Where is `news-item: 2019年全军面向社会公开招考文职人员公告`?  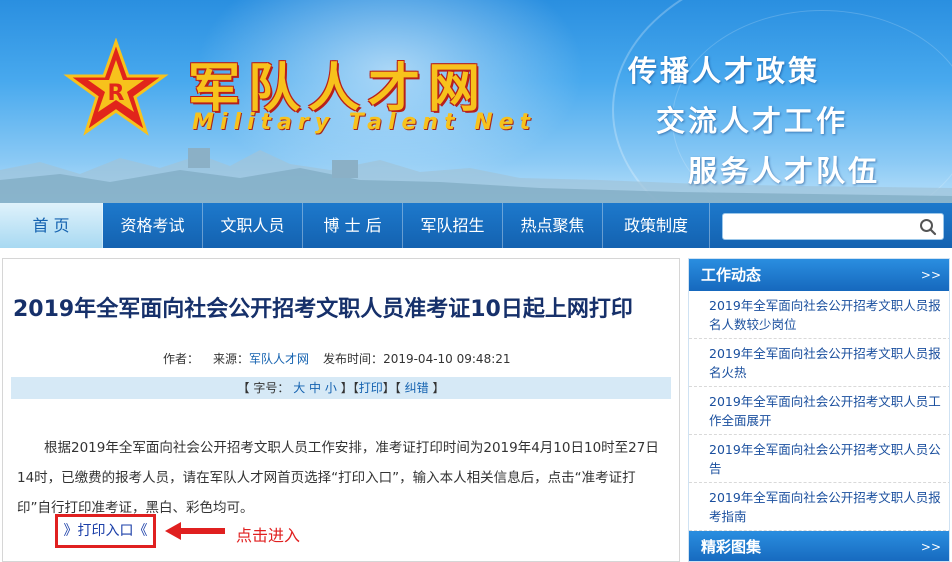
news-item: 2019年全军面向社会公开招考文职人员公告 is located at coordinates (819, 459).